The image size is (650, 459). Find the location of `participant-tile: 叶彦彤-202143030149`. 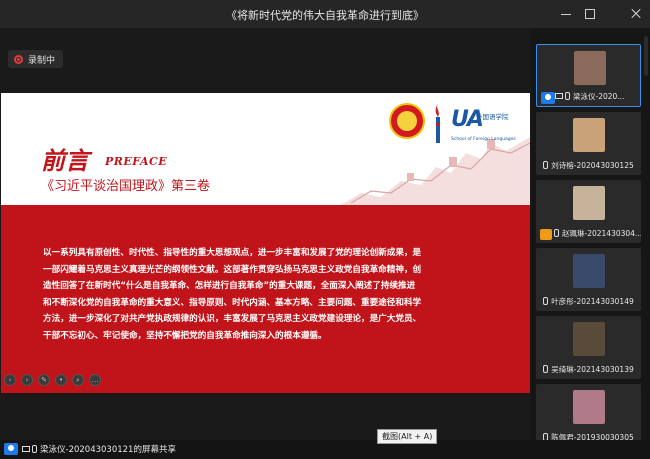

participant-tile: 叶彦彤-202143030149 is located at coordinates (588, 279).